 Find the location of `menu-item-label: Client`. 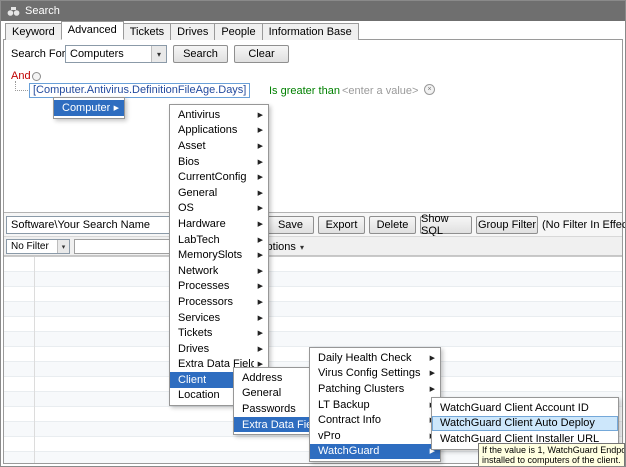

menu-item-label: Client is located at coordinates (192, 379).